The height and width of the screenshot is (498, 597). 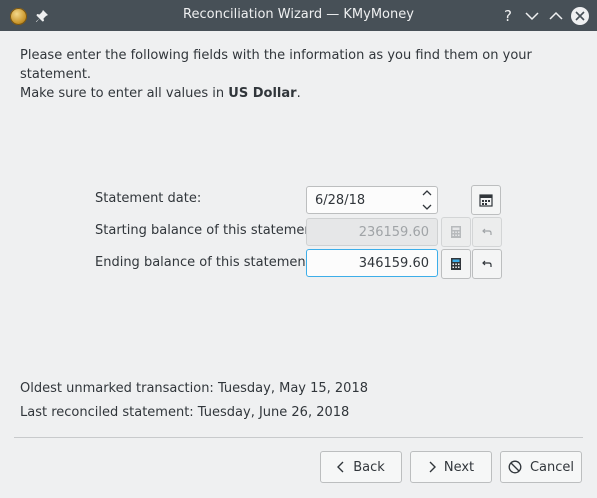 I want to click on ending-balance-undo-button, so click(x=487, y=264).